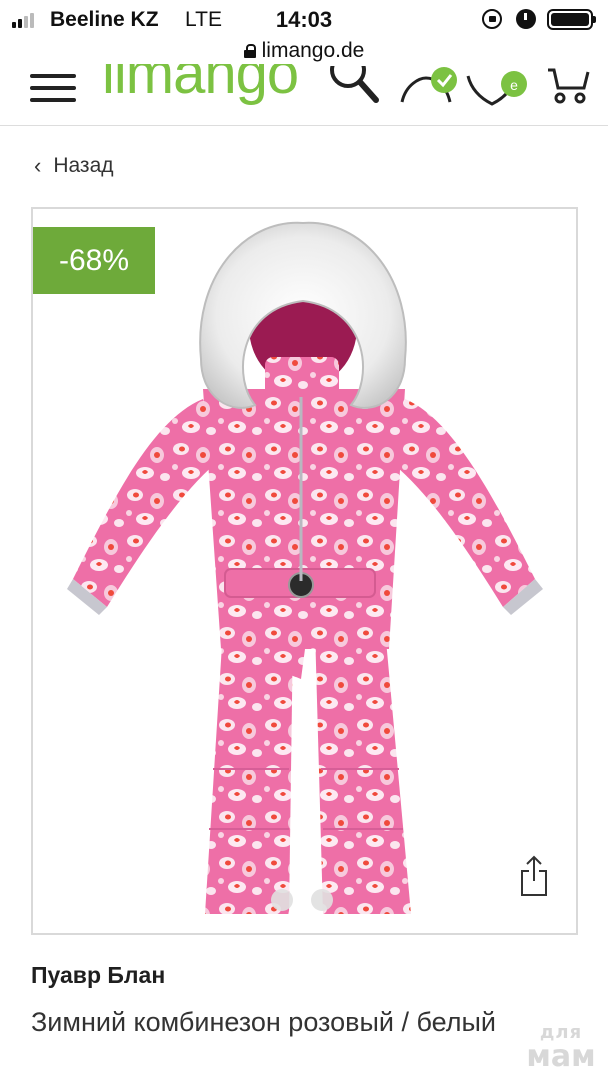 The image size is (608, 1080). Describe the element at coordinates (38, 165) in the screenshot. I see `chevron-left-icon: ‹` at that location.